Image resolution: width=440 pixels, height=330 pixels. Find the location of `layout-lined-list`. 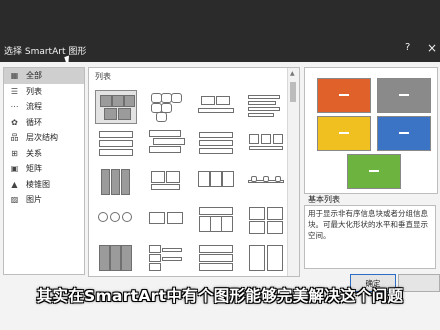

layout-lined-list is located at coordinates (165, 258).